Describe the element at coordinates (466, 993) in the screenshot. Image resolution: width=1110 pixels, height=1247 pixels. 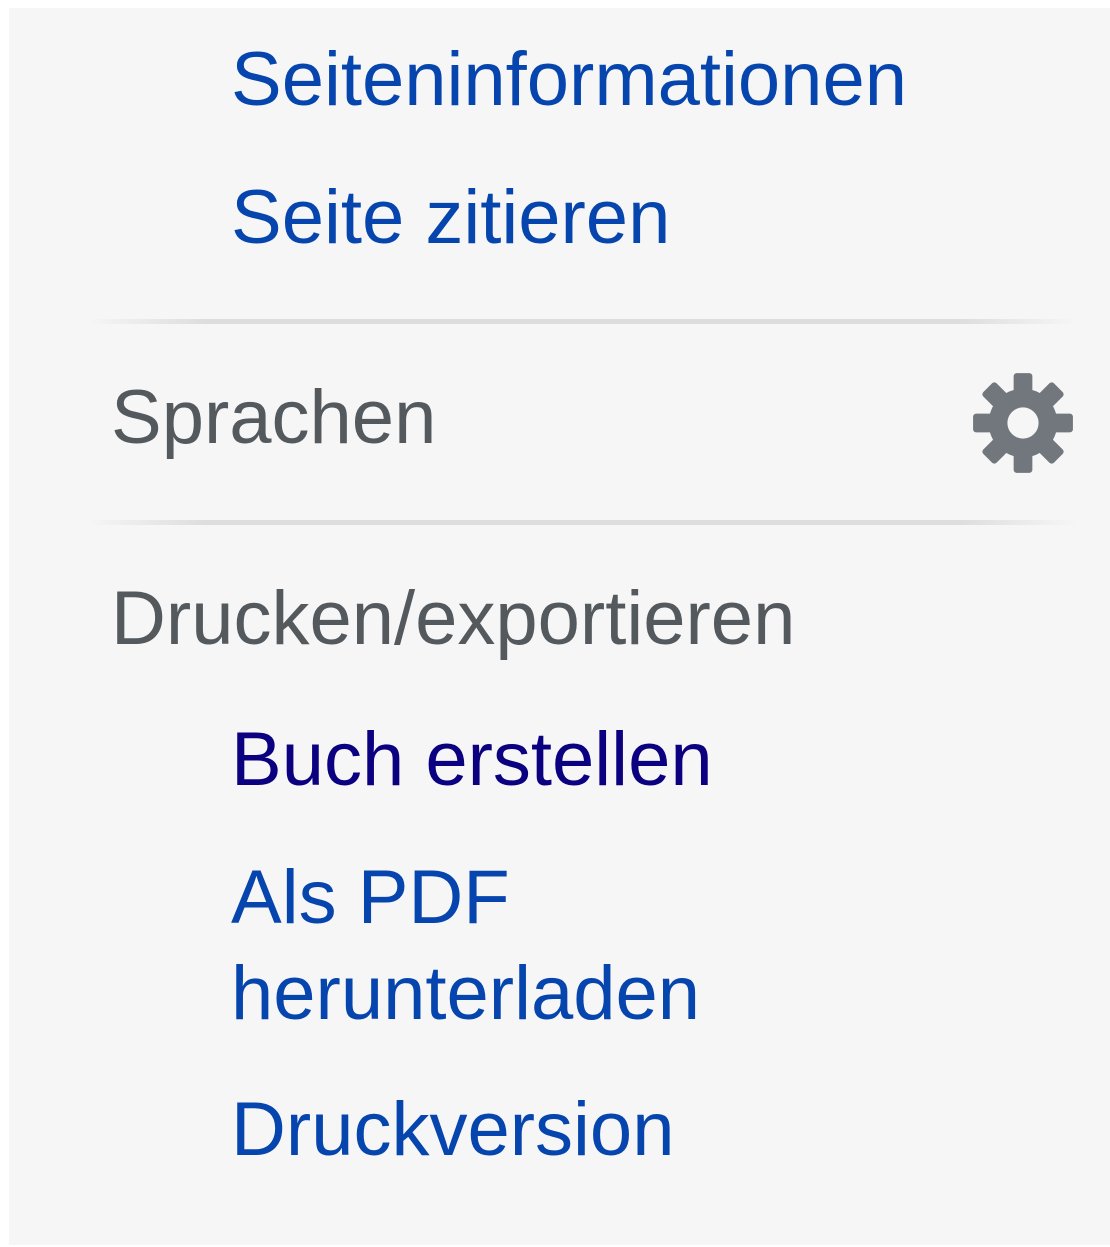
I see `link-label-line: herunterladen` at that location.